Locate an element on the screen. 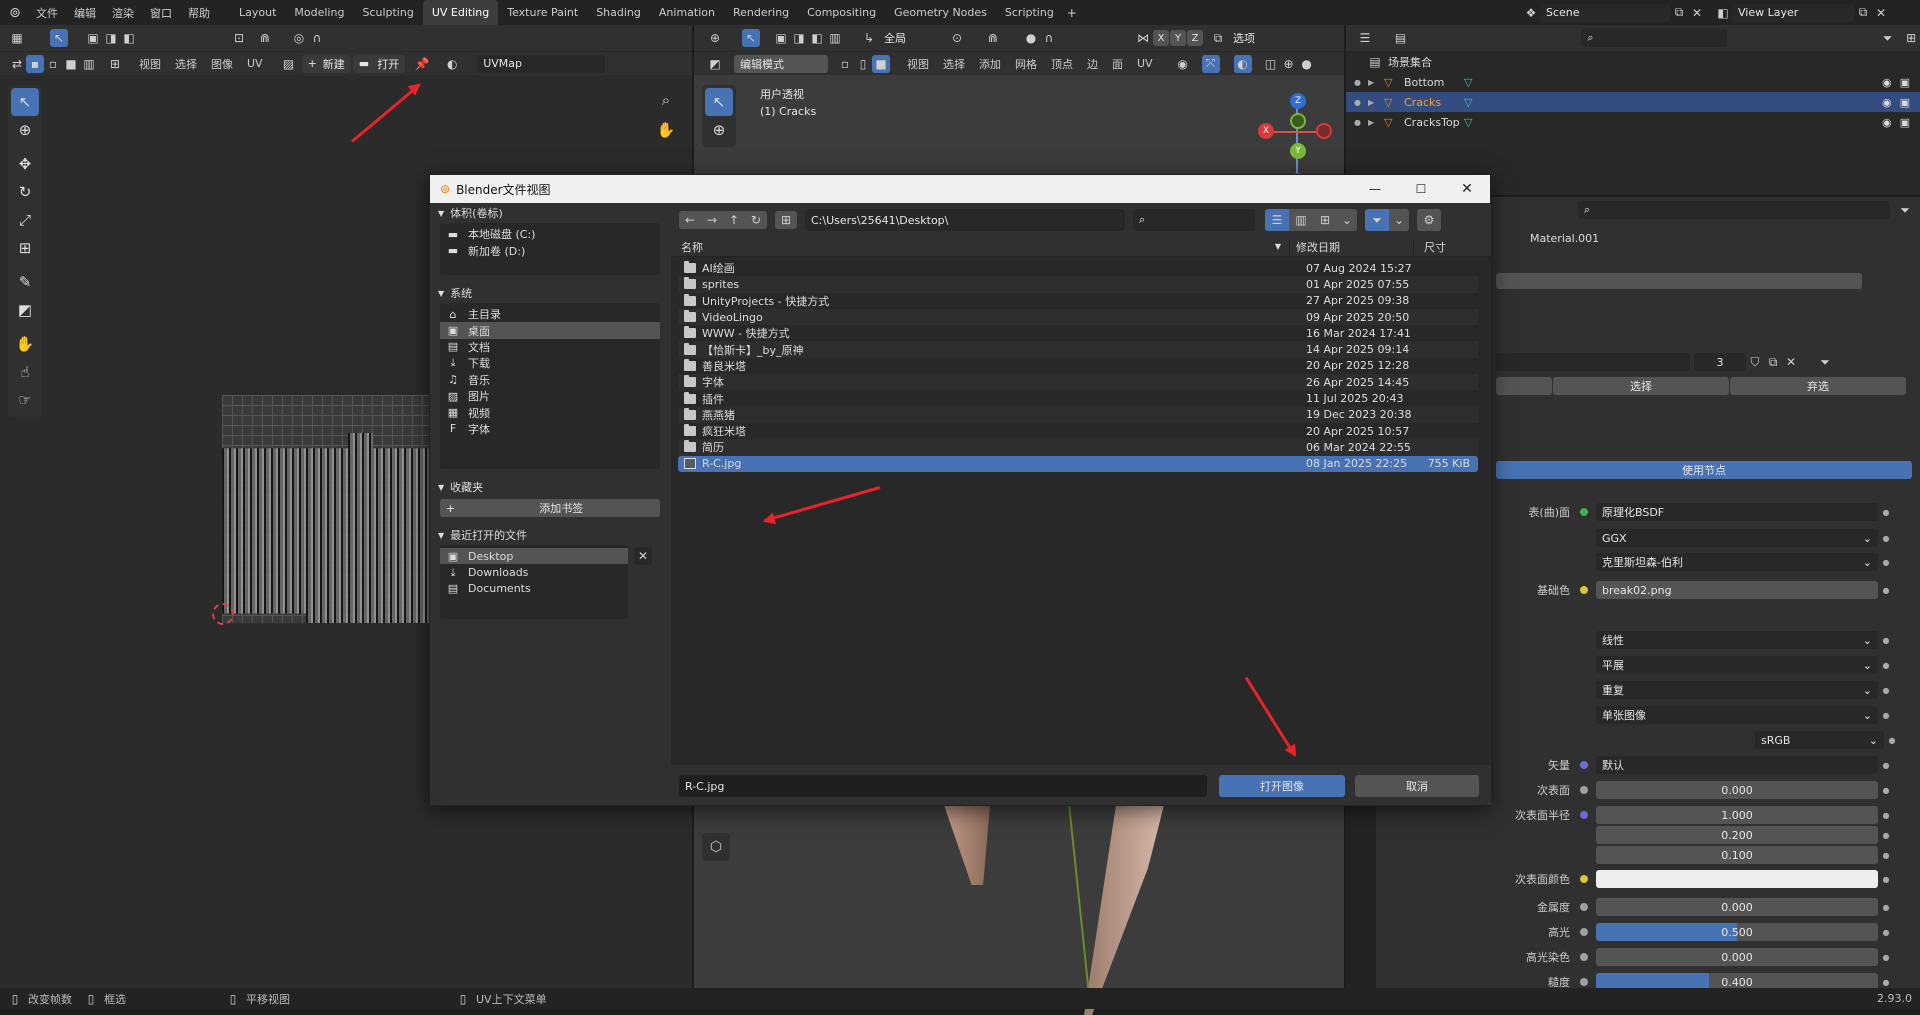 Image resolution: width=1920 pixels, height=1015 pixels. sidebar-item: ♫ 音乐 is located at coordinates (550, 380).